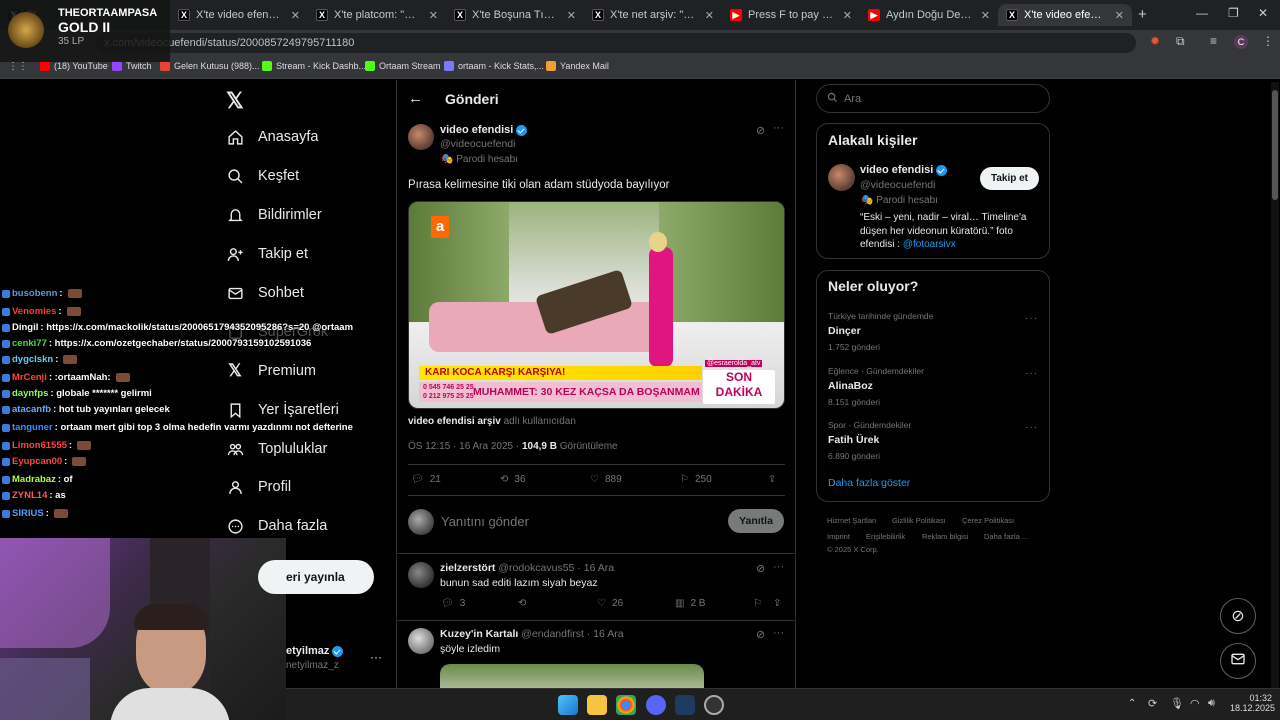  What do you see at coordinates (1275, 145) in the screenshot?
I see `scrollbar-thumb` at bounding box center [1275, 145].